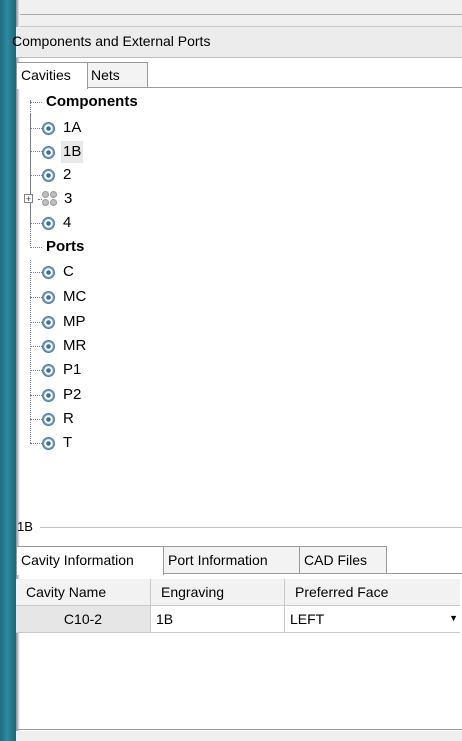  Describe the element at coordinates (117, 74) in the screenshot. I see `tab-nets: Nets` at that location.